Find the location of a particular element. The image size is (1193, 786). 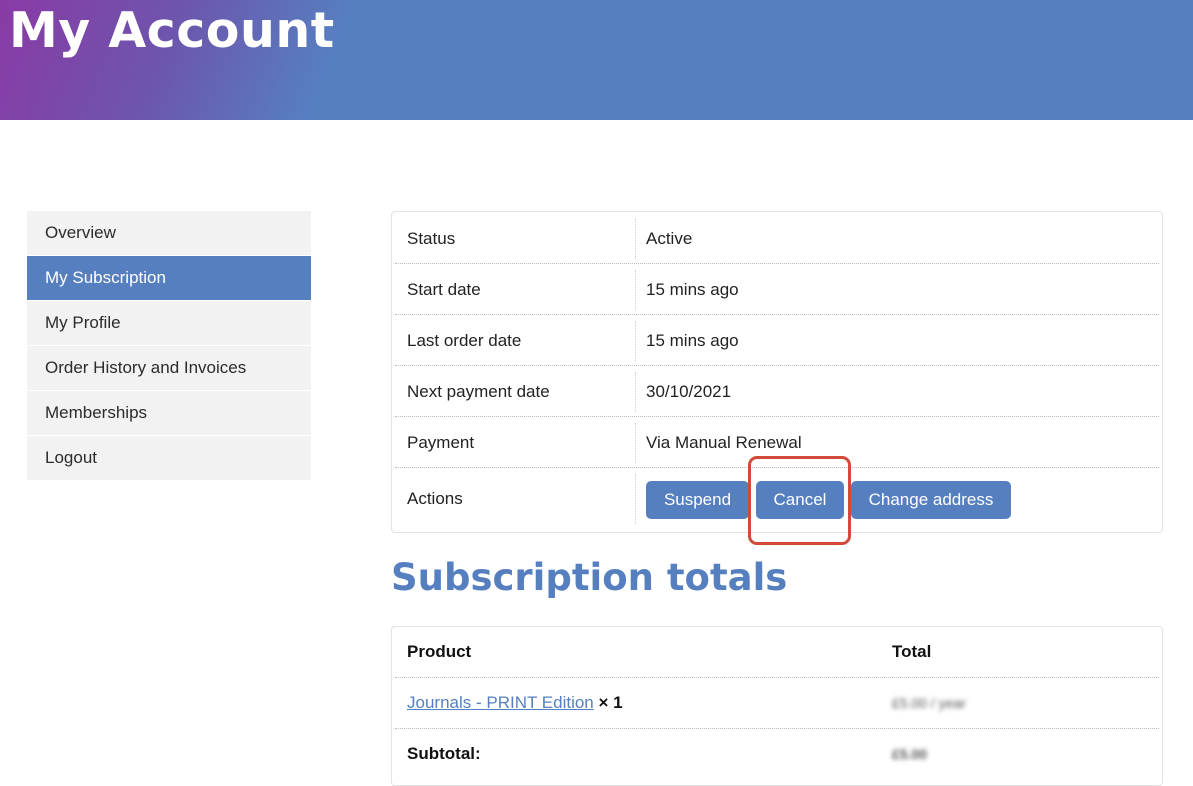

sidebar-item-logout: Logout is located at coordinates (169, 458).